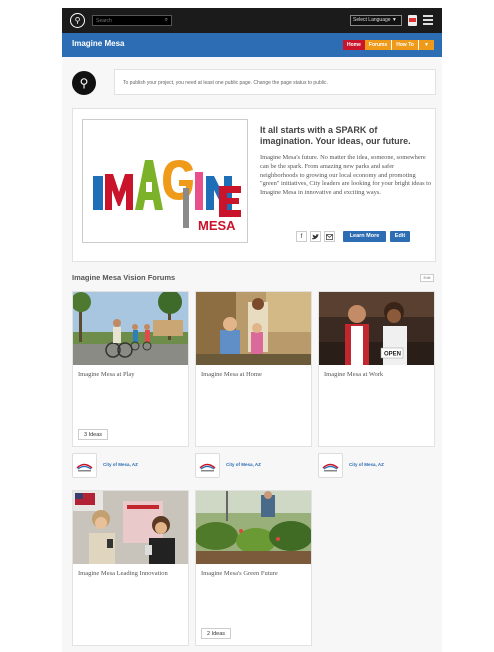  I want to click on forum-card-title: Imagine Mesa at Play, so click(132, 374).